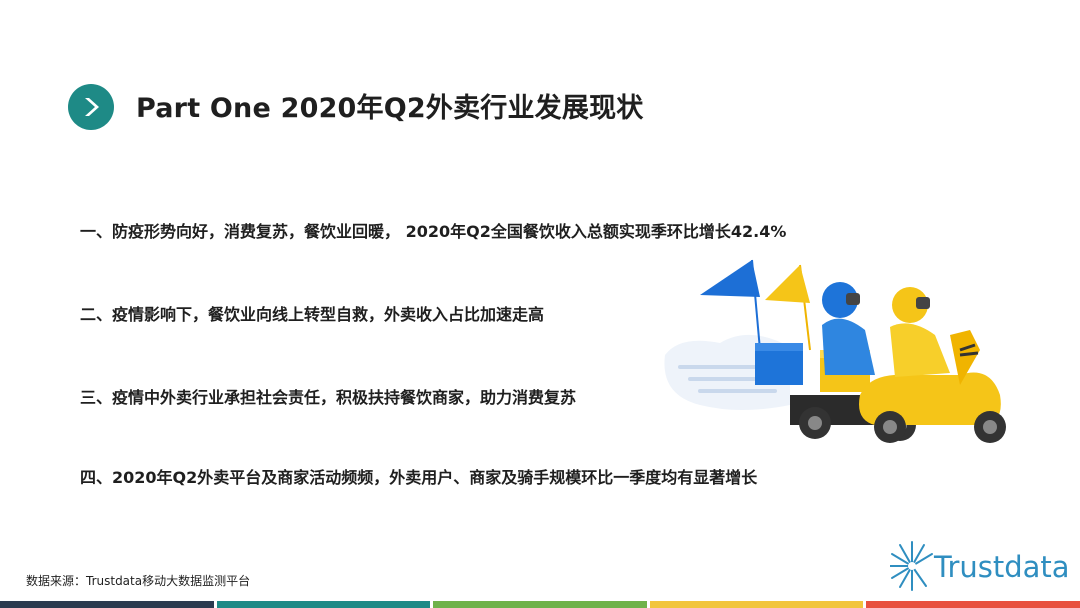  I want to click on point-2: 二、疫情影响下，餐饮业向线上转型自救，外卖收入占比加速走高, so click(312, 313).